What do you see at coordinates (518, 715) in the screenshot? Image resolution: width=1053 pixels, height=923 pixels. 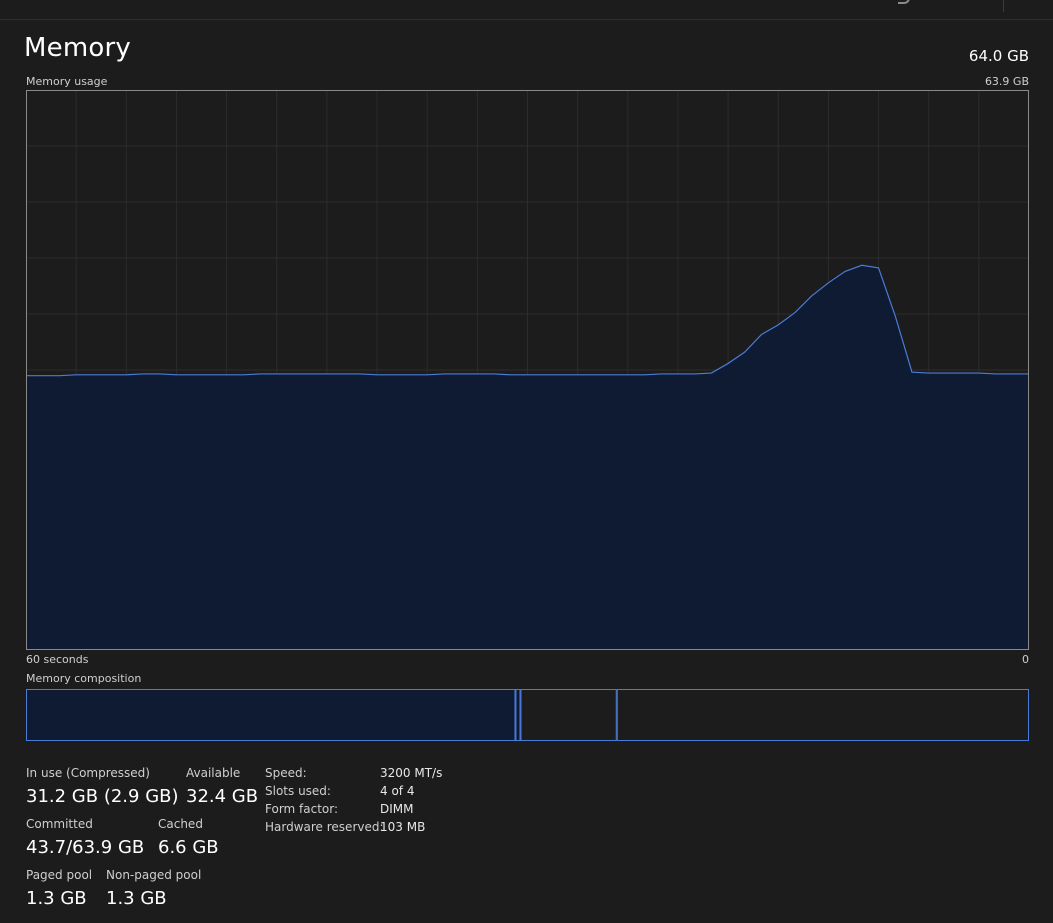 I see `composition-modified` at bounding box center [518, 715].